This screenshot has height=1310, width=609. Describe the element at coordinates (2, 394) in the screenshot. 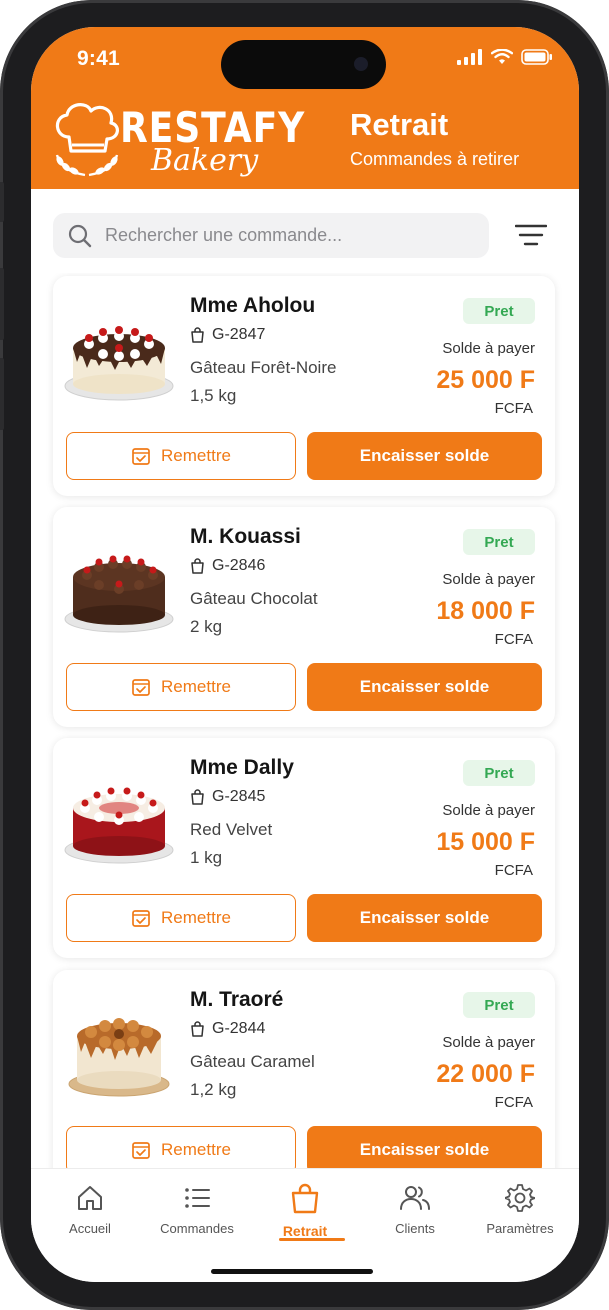

I see `volume-down-button` at that location.